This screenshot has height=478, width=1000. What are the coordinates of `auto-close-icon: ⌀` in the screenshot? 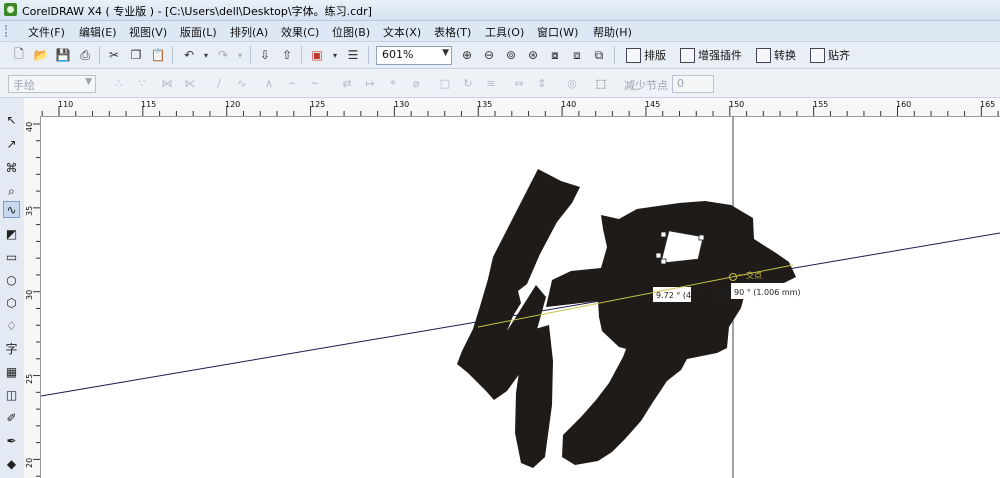 It's located at (416, 83).